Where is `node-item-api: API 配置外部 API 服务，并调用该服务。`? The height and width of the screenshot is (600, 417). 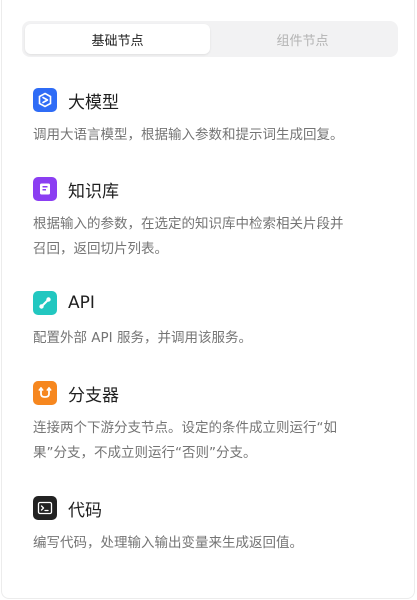 node-item-api: API 配置外部 API 服务，并调用该服务。 is located at coordinates (213, 321).